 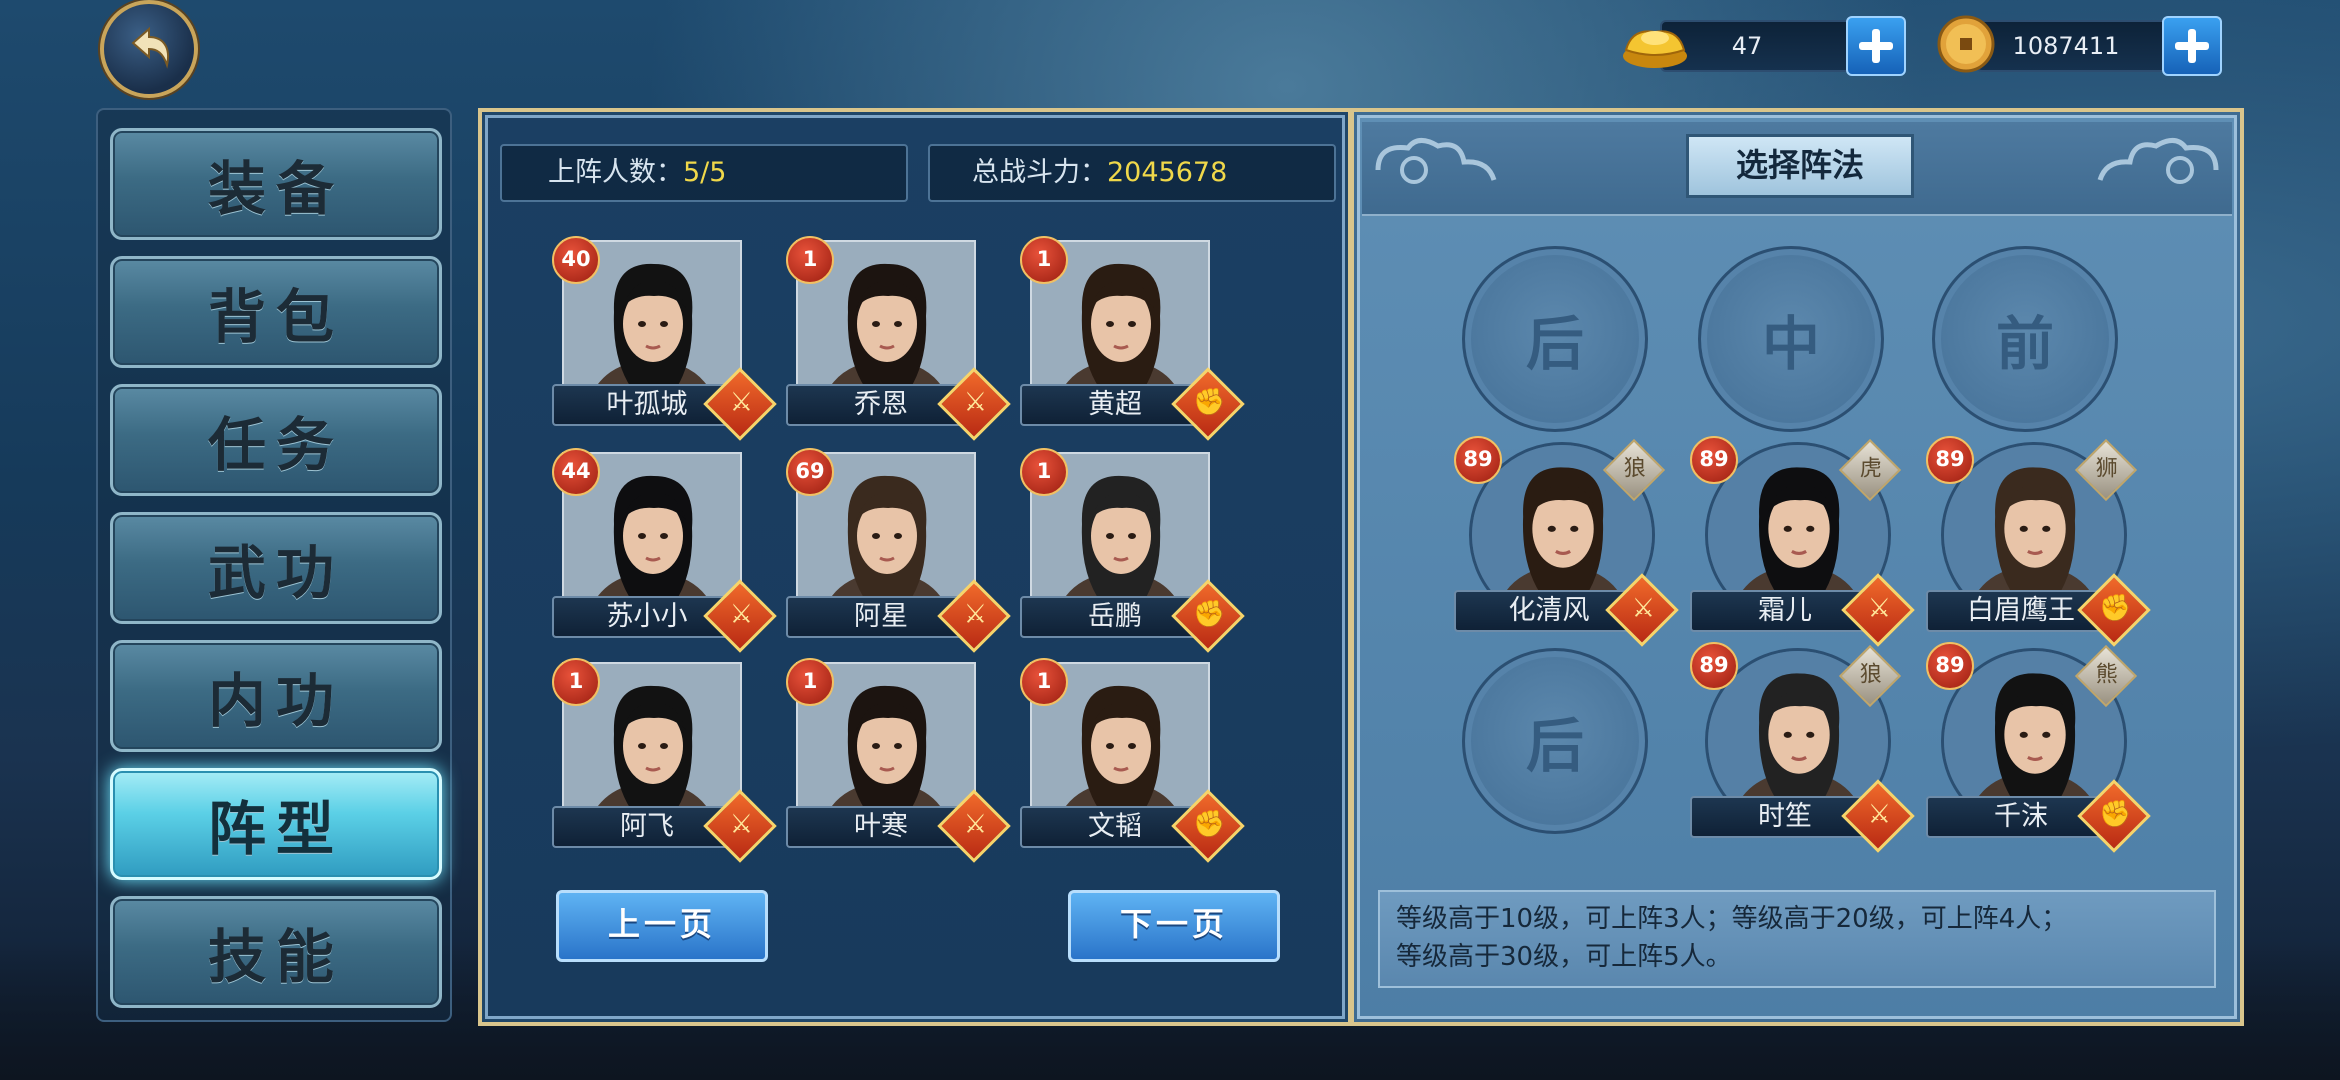 I want to click on menu-backpack: 背包, so click(x=276, y=312).